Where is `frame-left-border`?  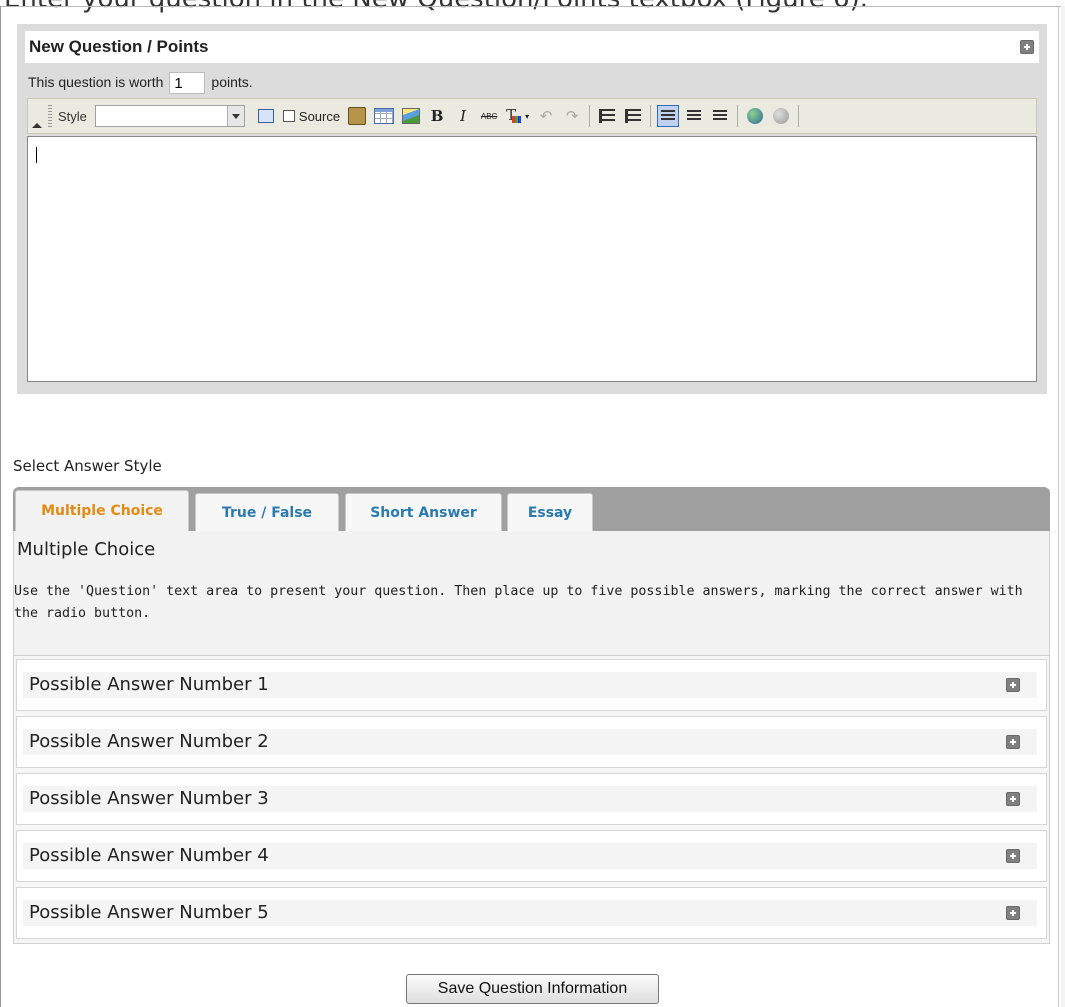
frame-left-border is located at coordinates (0, 506).